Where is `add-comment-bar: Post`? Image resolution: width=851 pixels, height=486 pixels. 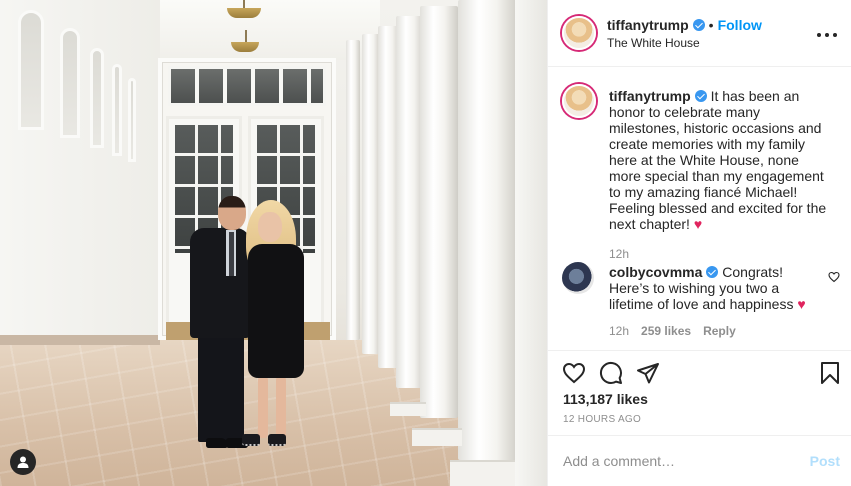
add-comment-bar: Post is located at coordinates (699, 460).